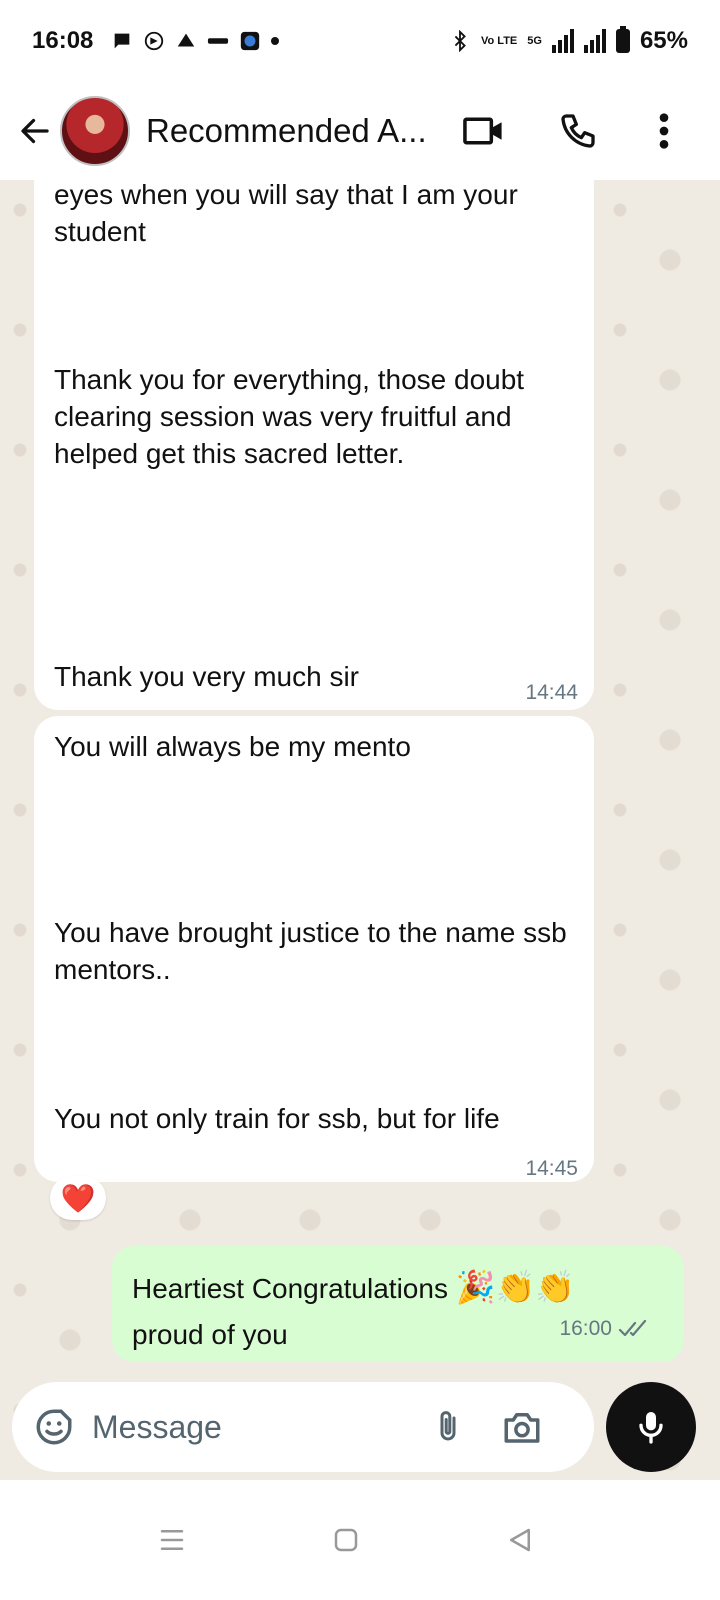  I want to click on home-icon, so click(346, 1540).